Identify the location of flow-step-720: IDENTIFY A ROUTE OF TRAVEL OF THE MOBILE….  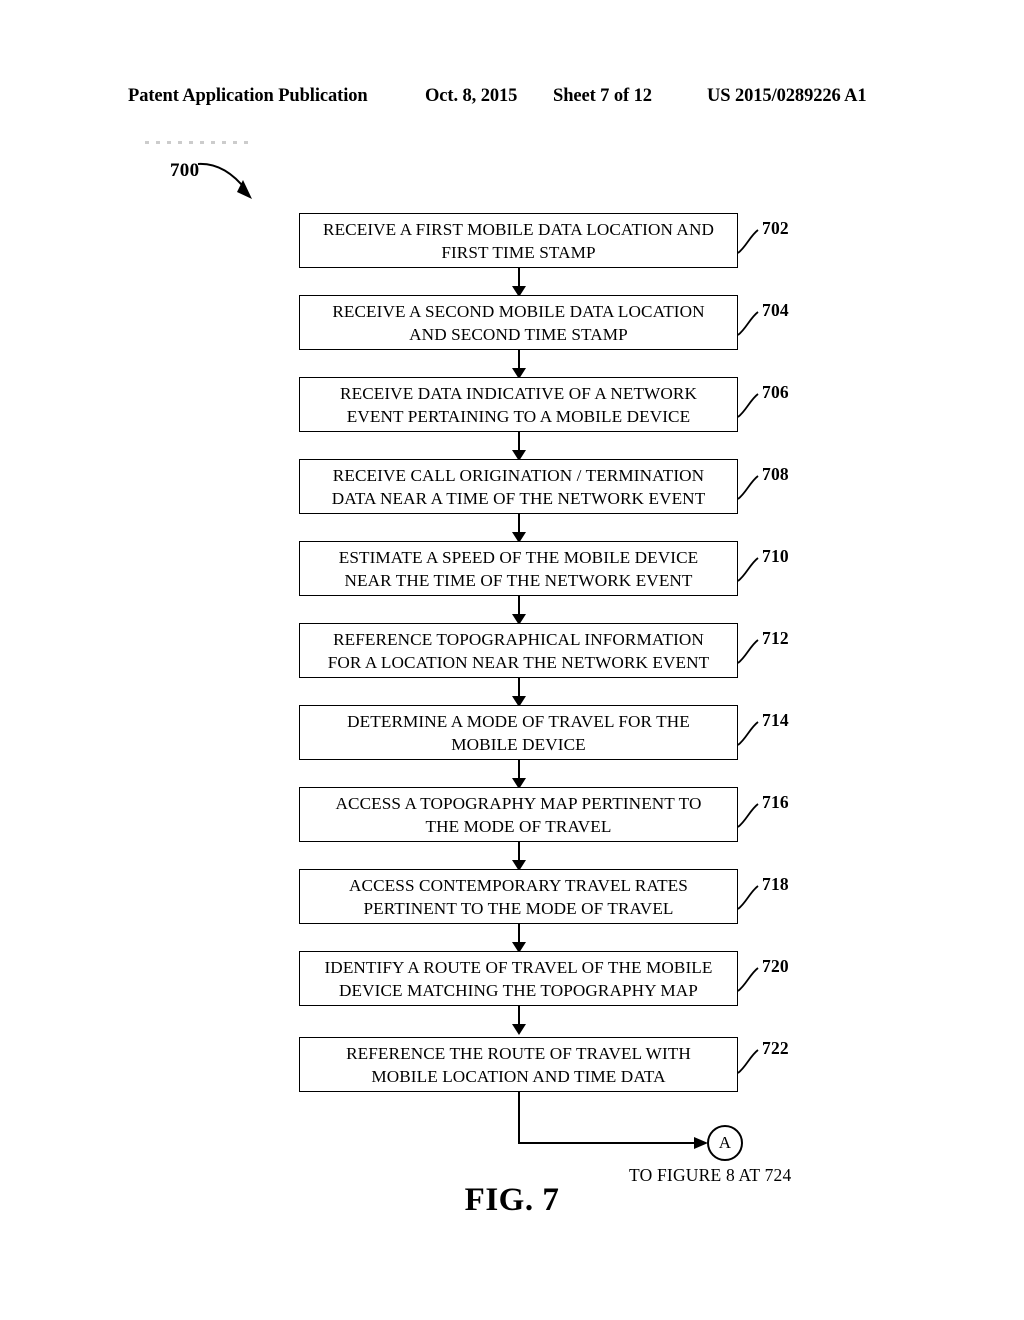
(518, 978).